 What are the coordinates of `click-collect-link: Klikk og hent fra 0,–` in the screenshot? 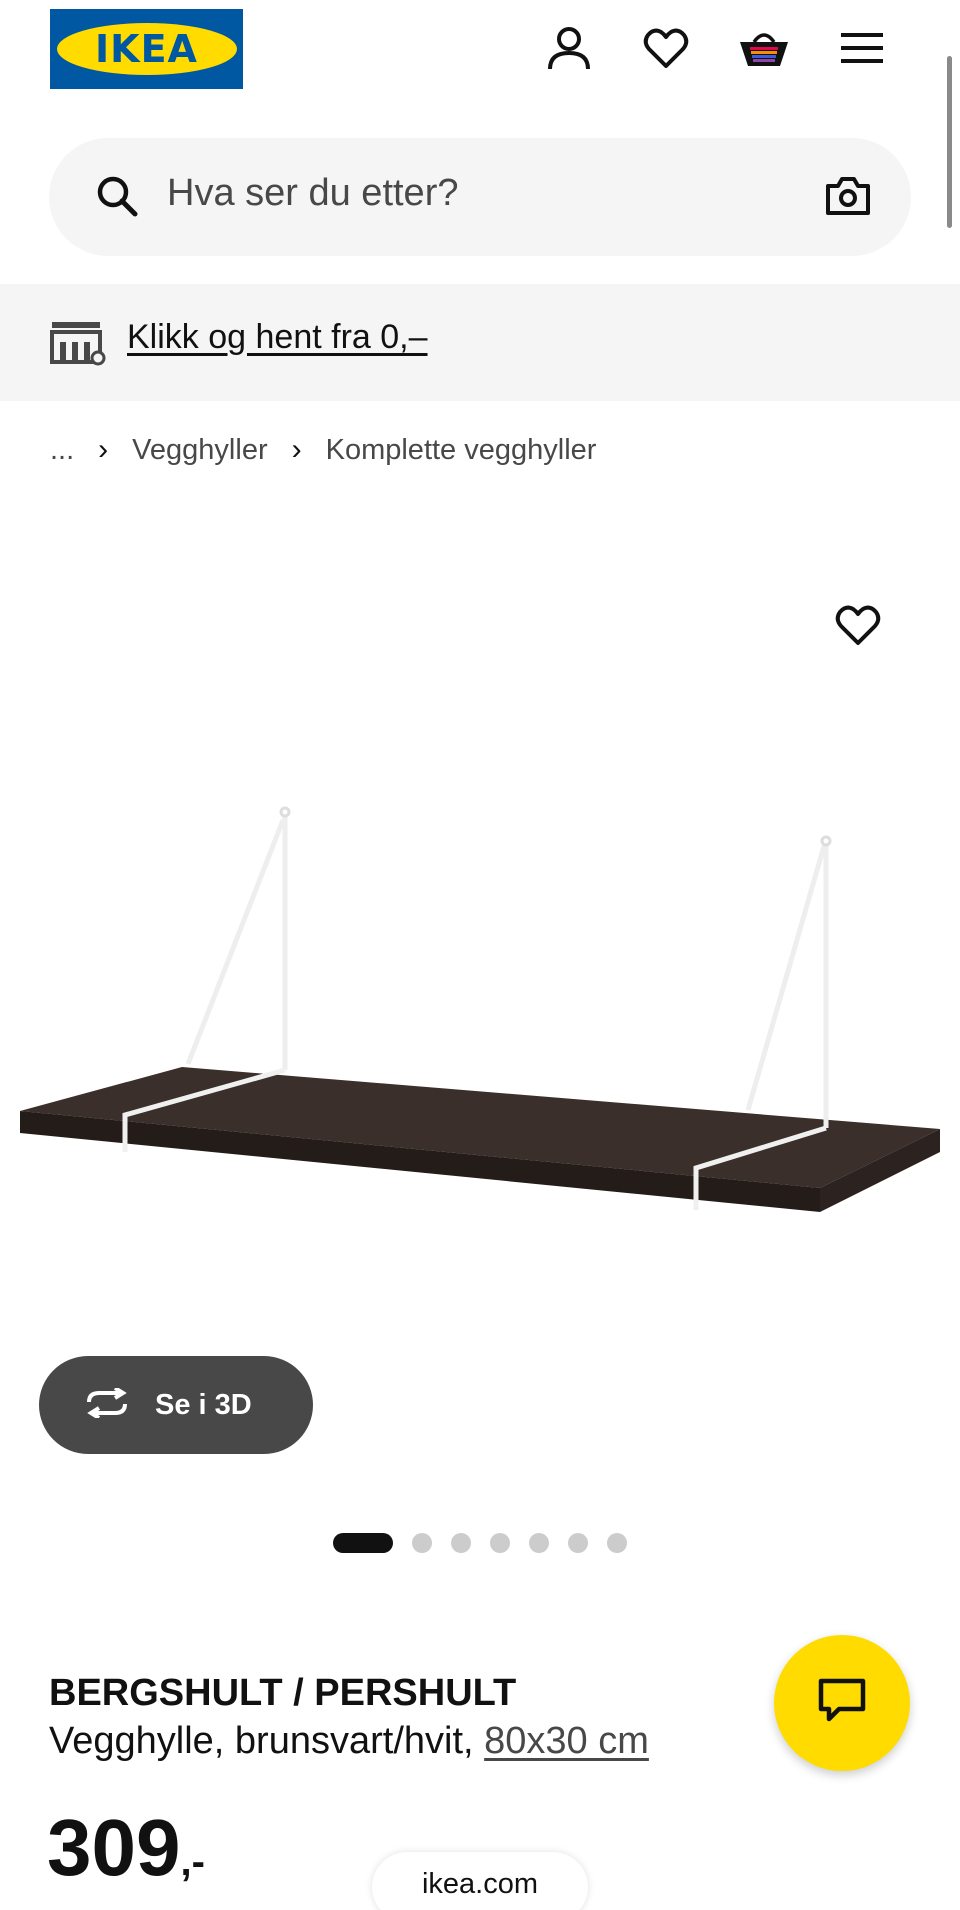 It's located at (277, 337).